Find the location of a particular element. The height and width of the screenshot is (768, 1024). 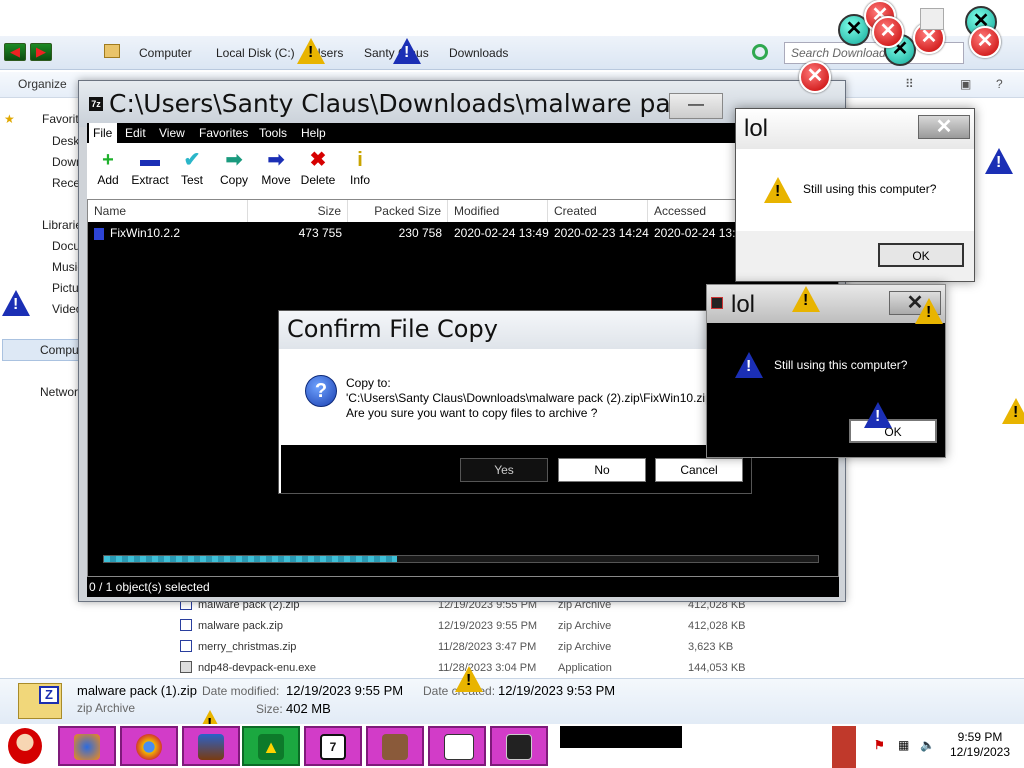

taskbar-button-7zip: 7 is located at coordinates (333, 746).